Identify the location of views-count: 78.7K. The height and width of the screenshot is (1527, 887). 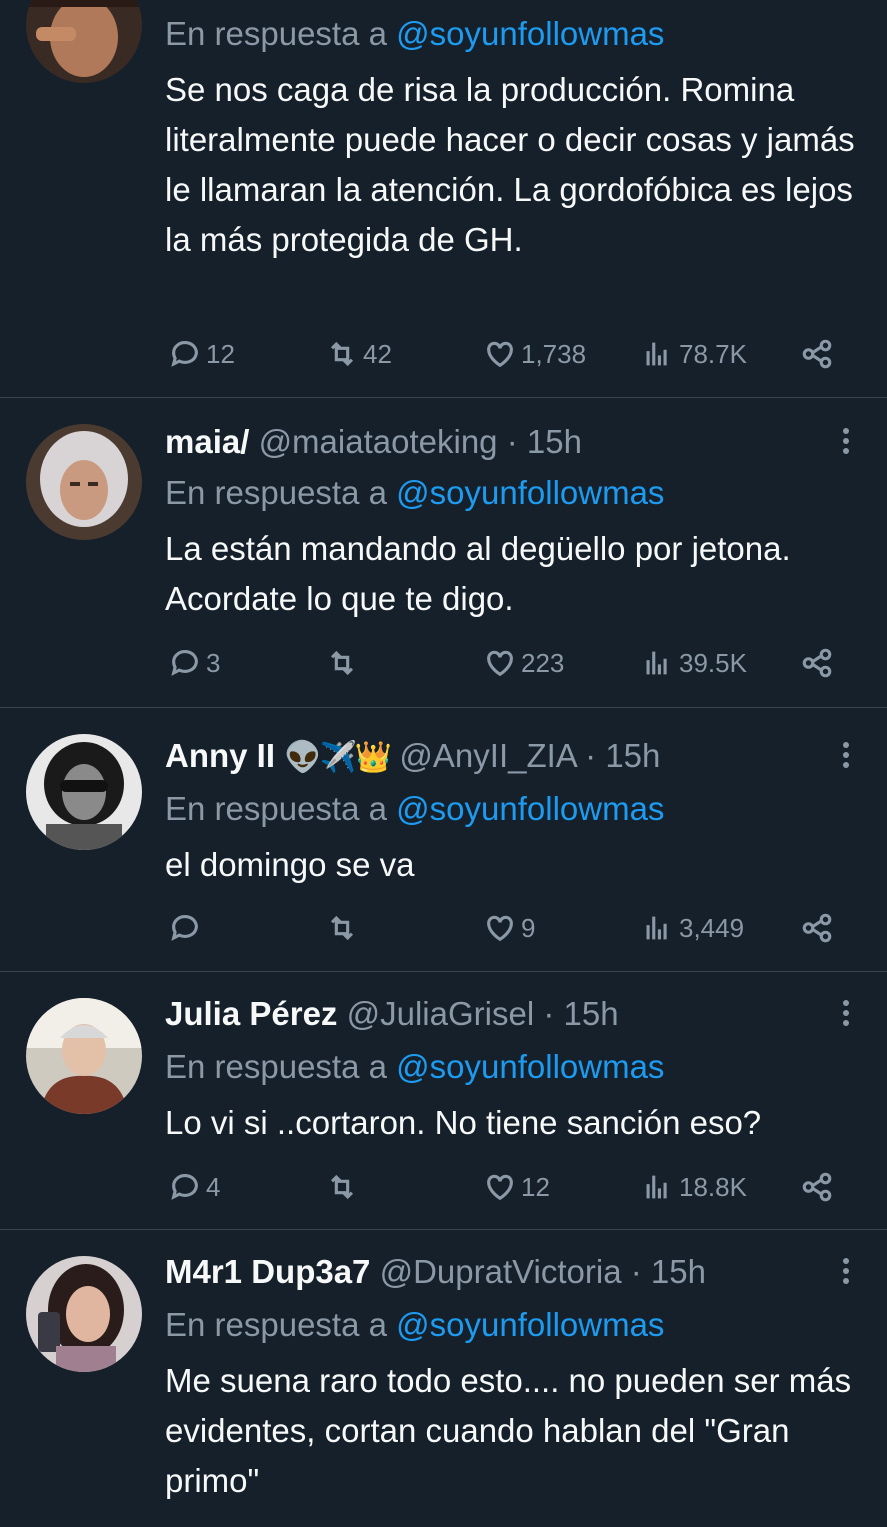
(713, 353).